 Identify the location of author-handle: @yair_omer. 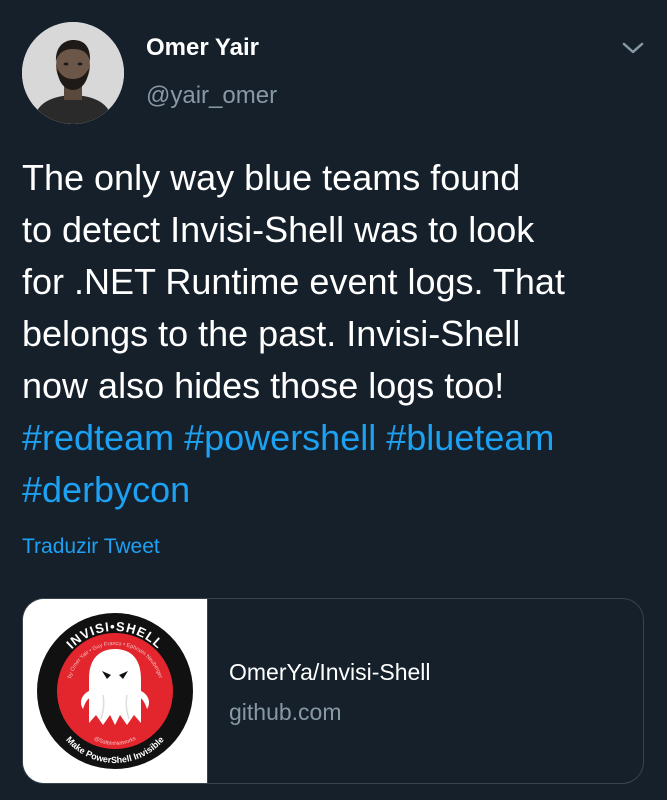
(211, 96).